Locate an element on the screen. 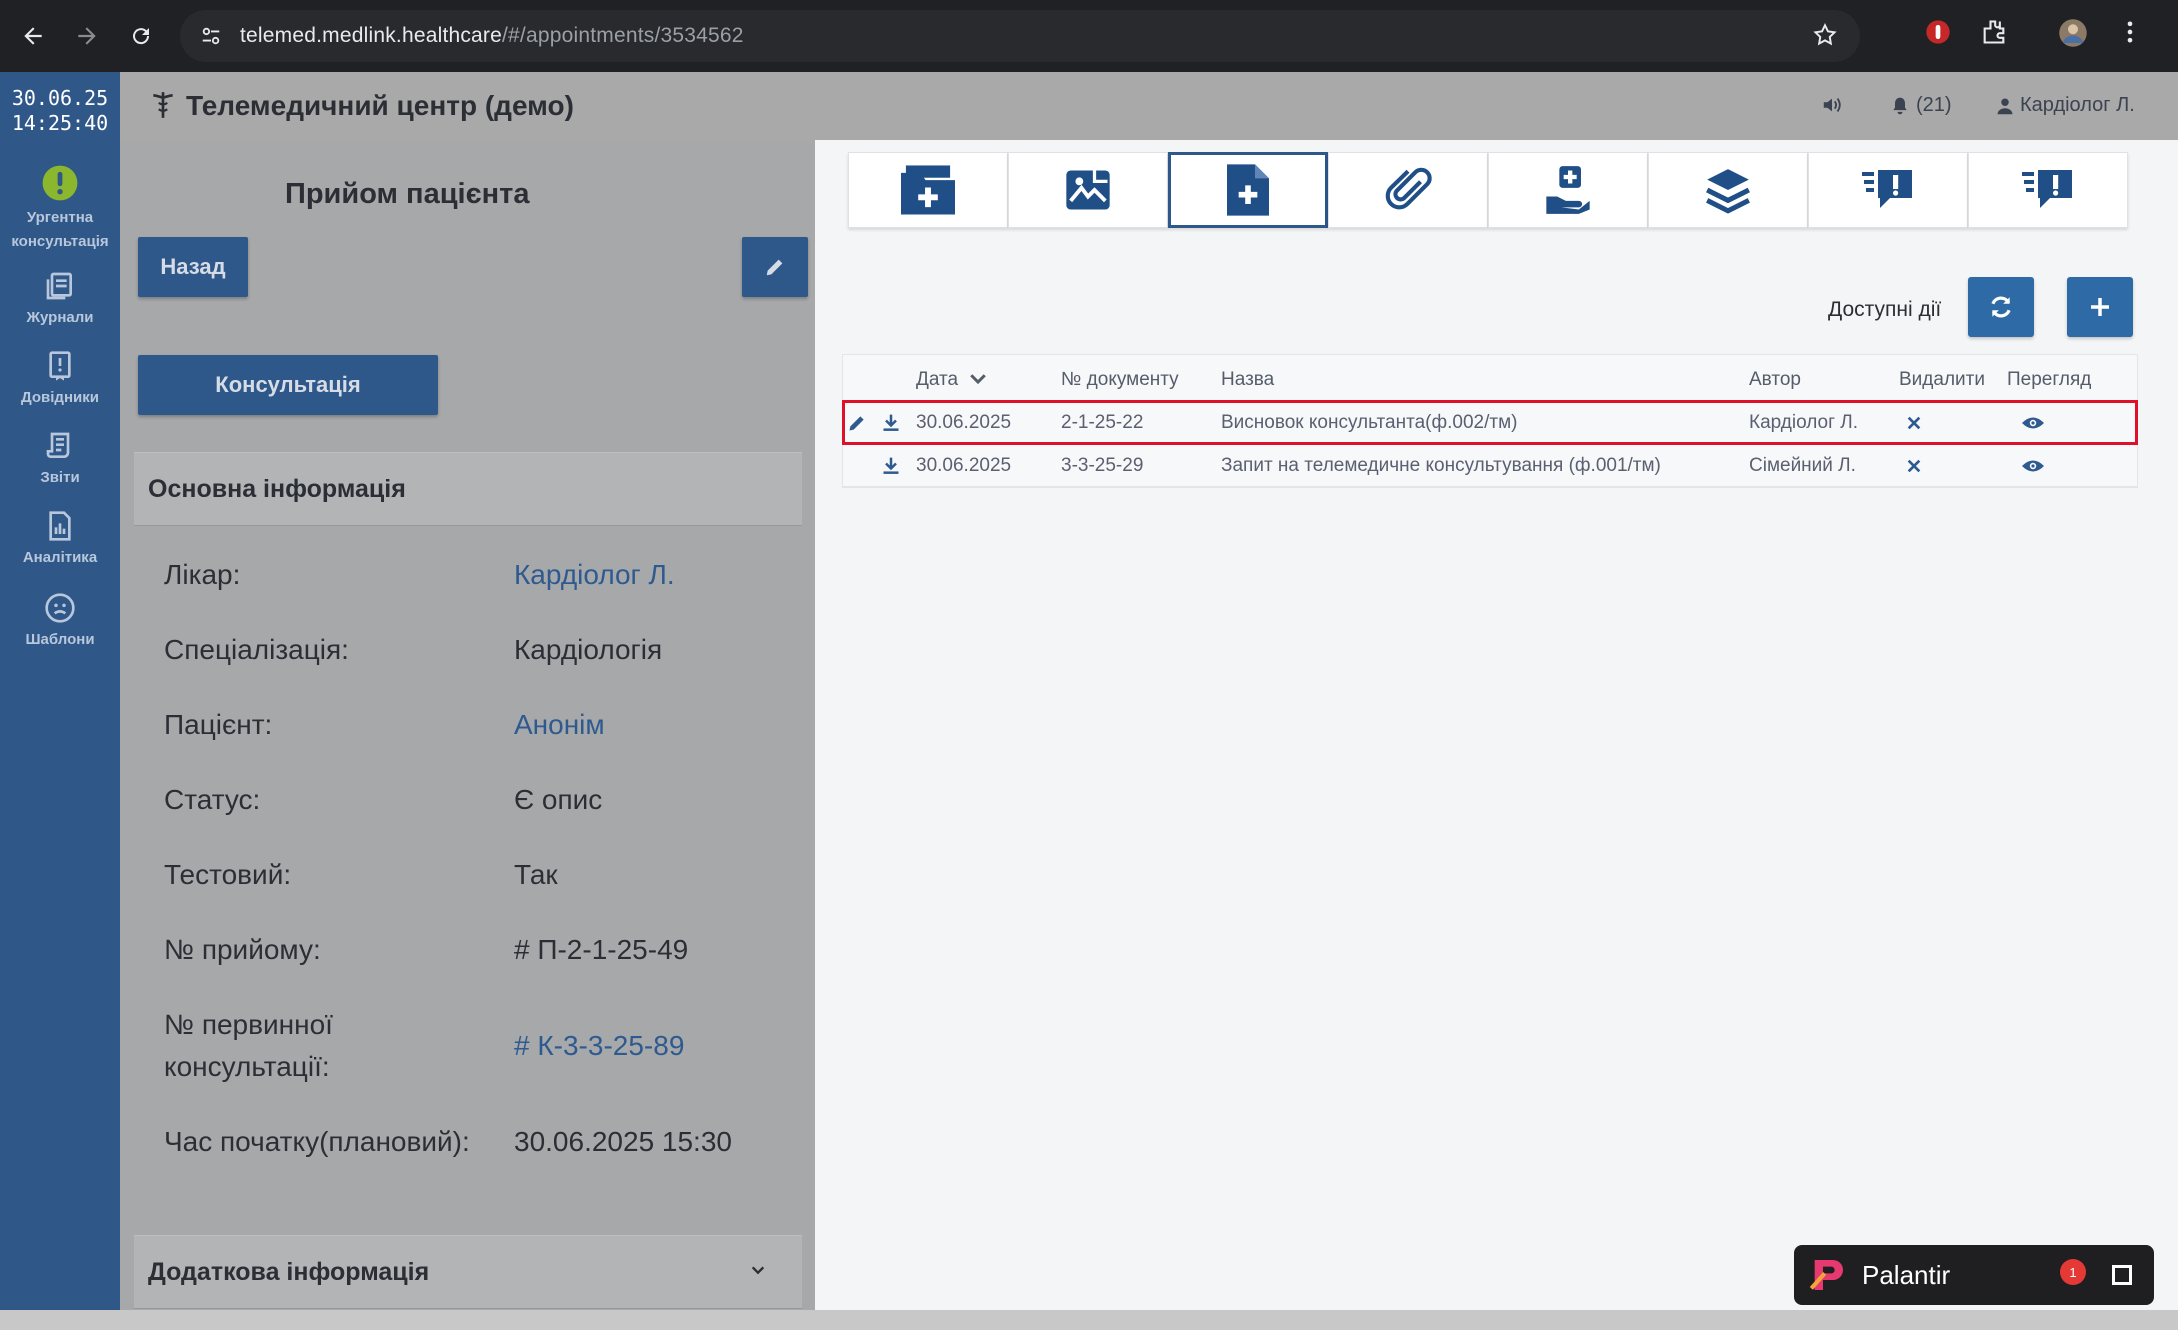 This screenshot has height=1330, width=2178. field-label: Тестовий: is located at coordinates (228, 874).